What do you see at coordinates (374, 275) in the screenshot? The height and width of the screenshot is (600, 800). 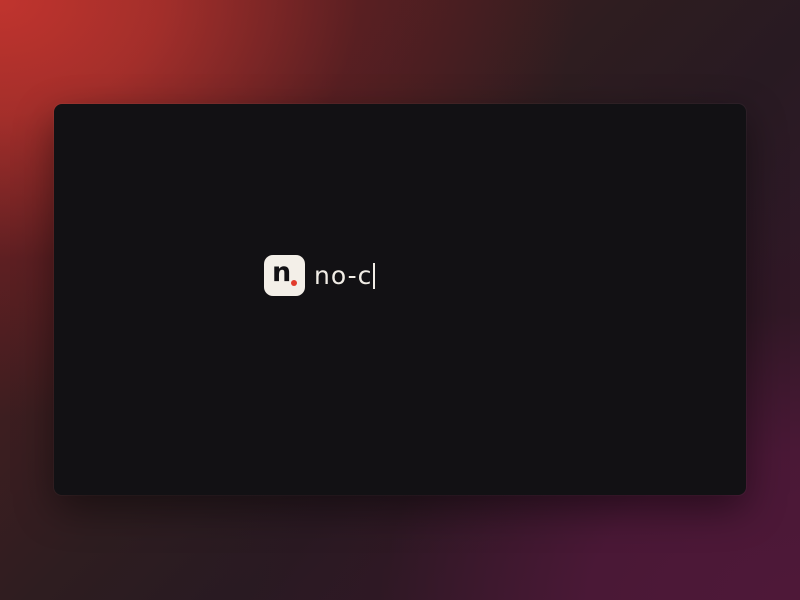 I see `text-cursor` at bounding box center [374, 275].